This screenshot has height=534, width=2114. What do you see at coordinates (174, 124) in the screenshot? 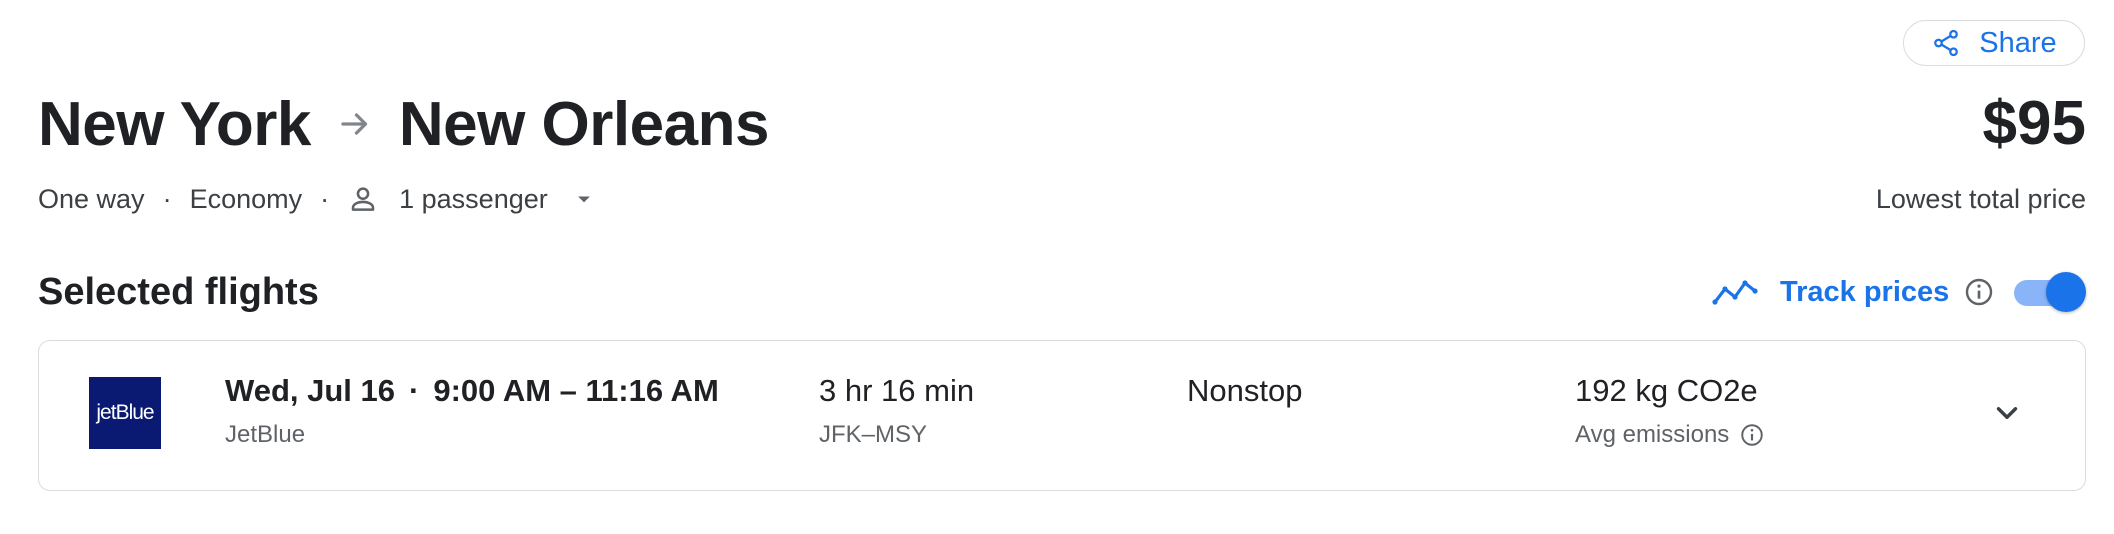
I see `origin-city: New York` at bounding box center [174, 124].